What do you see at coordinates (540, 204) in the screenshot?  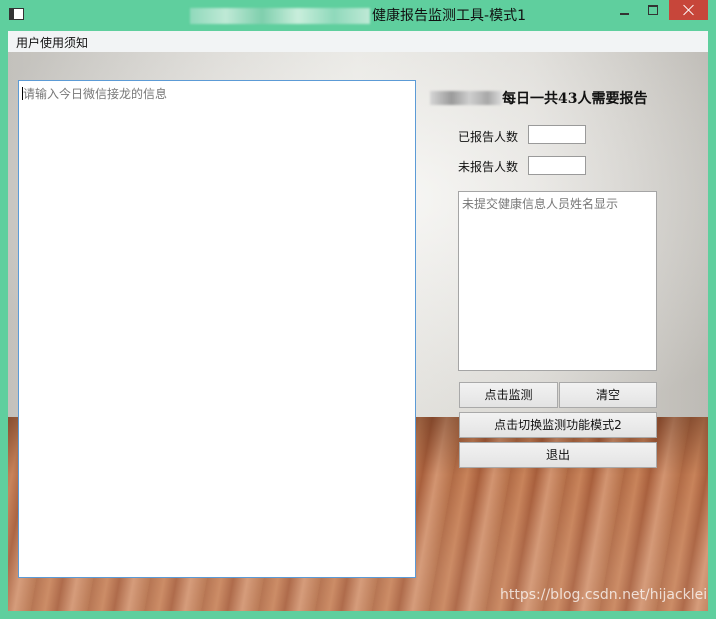 I see `unreported-names-placeholder: 未提交健康信息人员姓名显示` at bounding box center [540, 204].